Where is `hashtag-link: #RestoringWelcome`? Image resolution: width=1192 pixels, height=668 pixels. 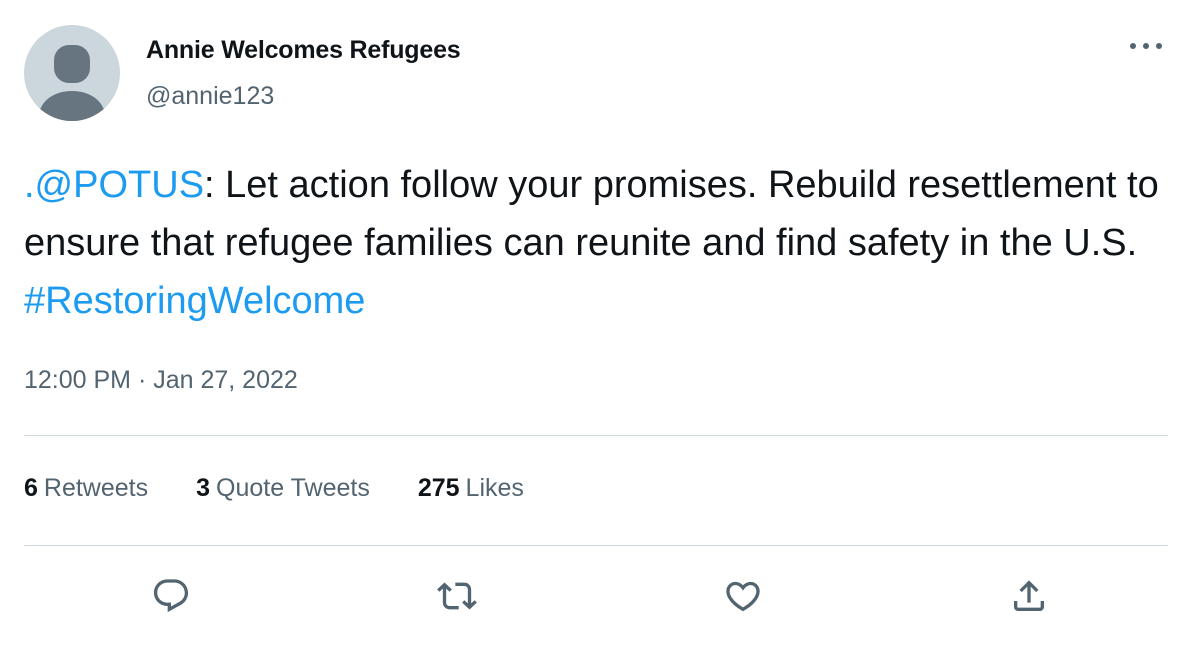 hashtag-link: #RestoringWelcome is located at coordinates (194, 301).